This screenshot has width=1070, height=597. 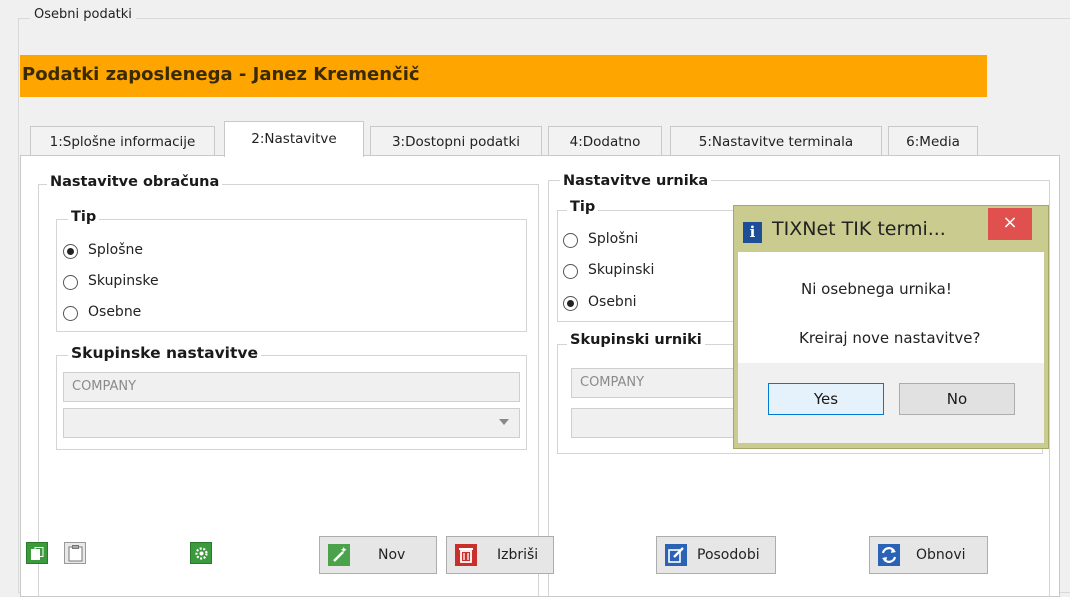 I want to click on edit-icon, so click(x=676, y=555).